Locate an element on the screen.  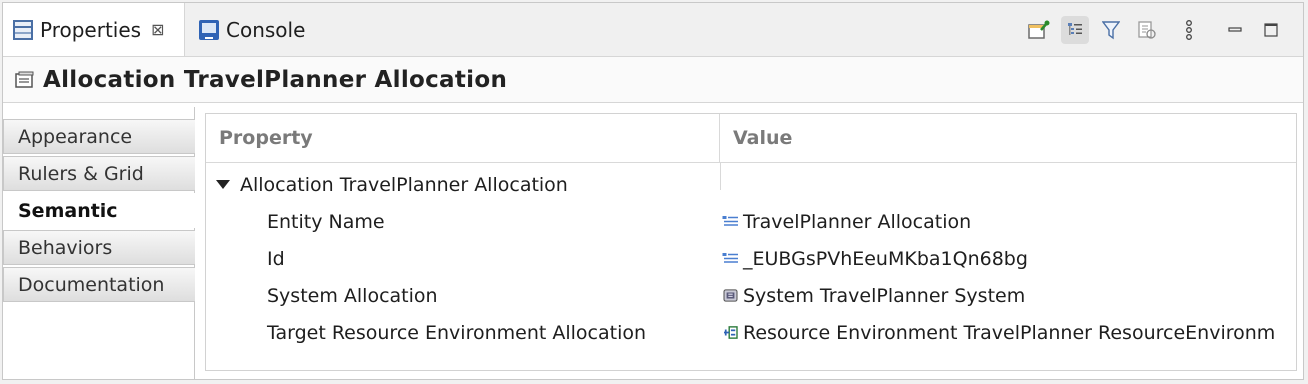
view-menu-icon is located at coordinates (1189, 30).